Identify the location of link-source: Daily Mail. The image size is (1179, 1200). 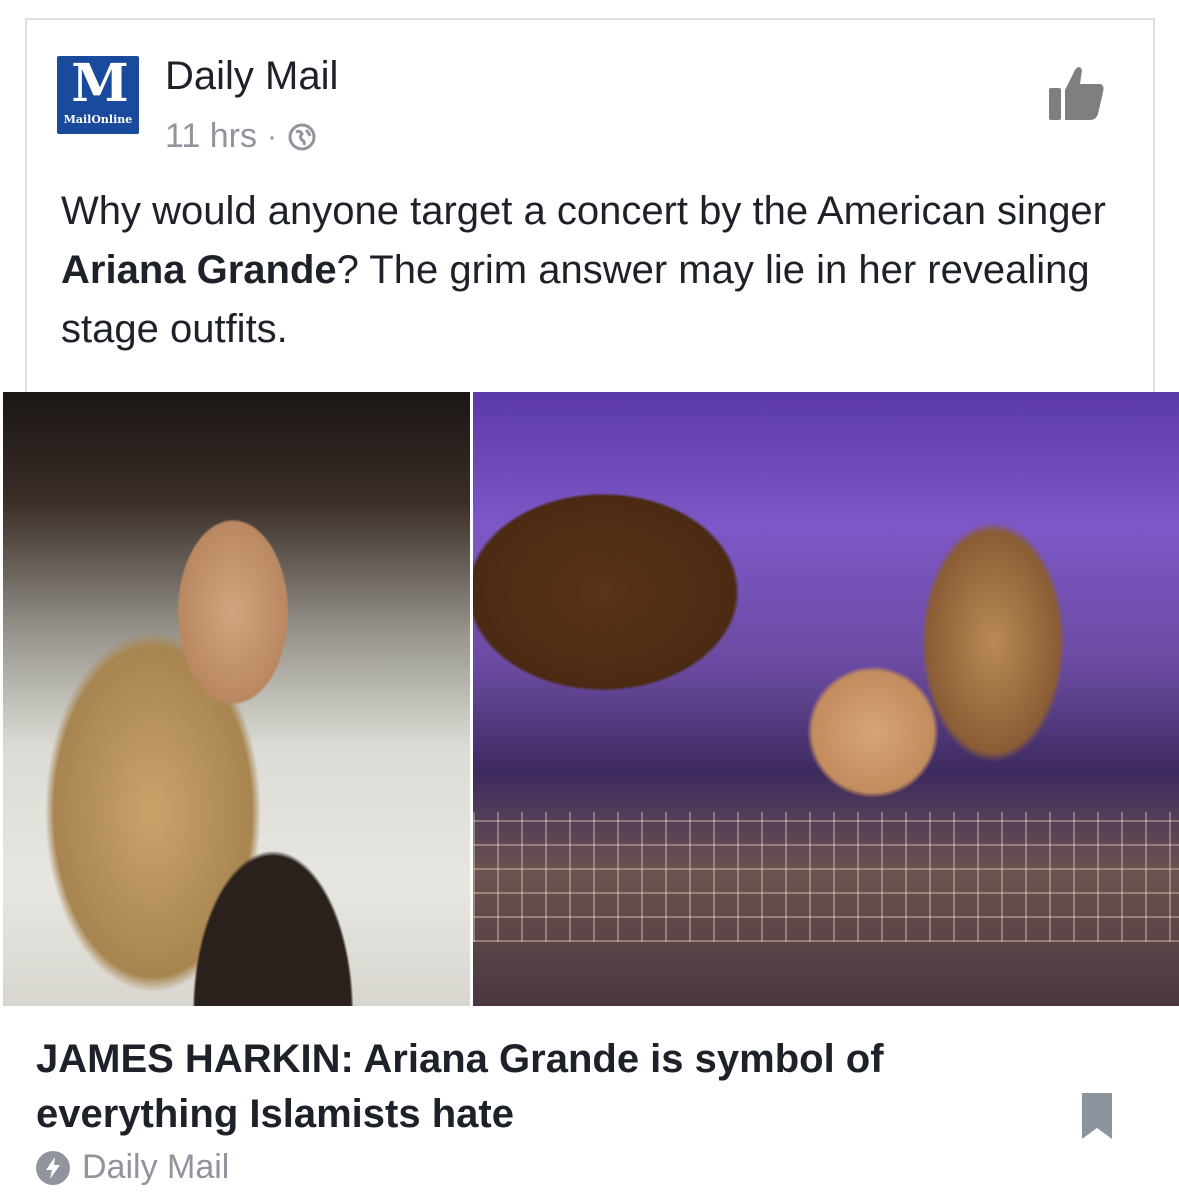
(132, 1167).